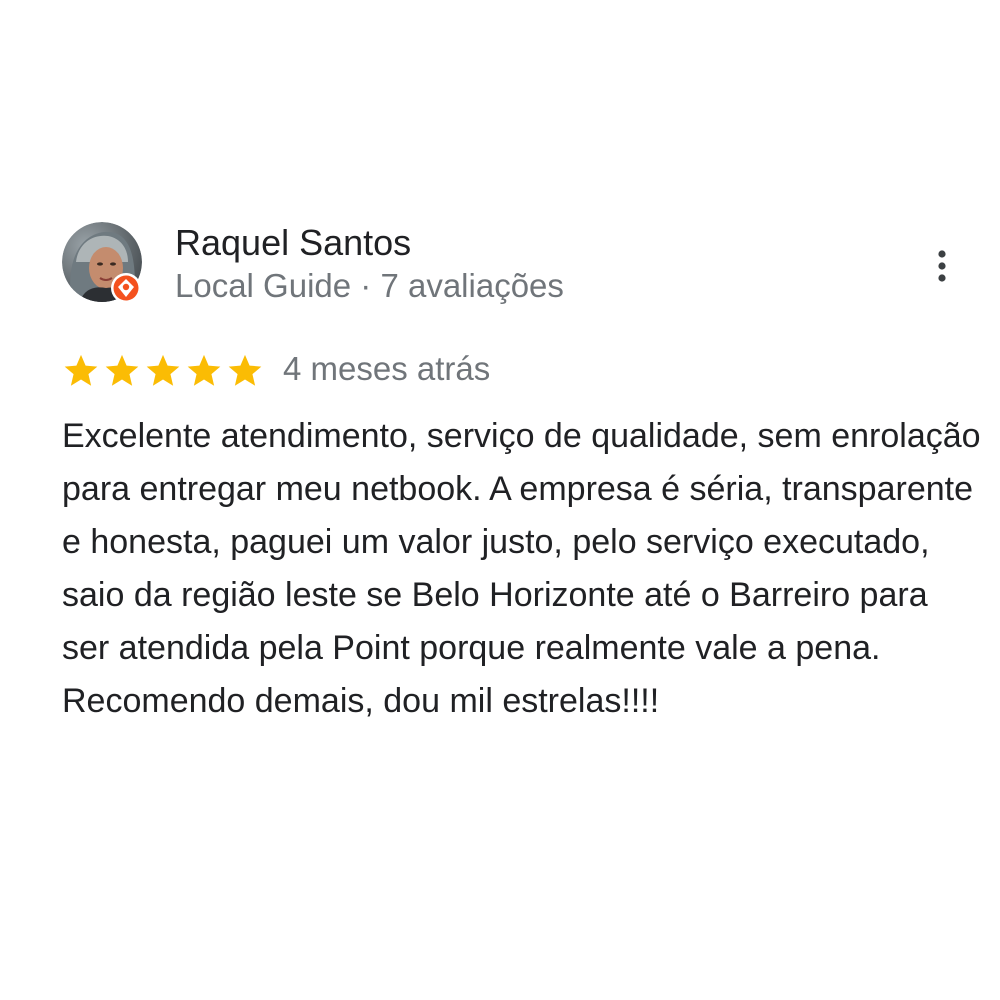 The image size is (1000, 1000). What do you see at coordinates (942, 266) in the screenshot?
I see `more-vert-icon` at bounding box center [942, 266].